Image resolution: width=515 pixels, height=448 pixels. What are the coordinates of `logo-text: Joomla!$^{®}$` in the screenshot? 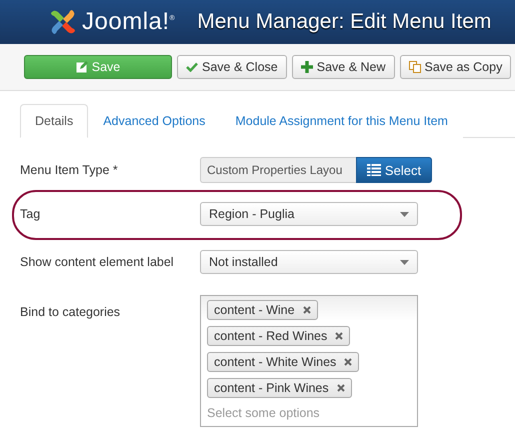 It's located at (129, 22).